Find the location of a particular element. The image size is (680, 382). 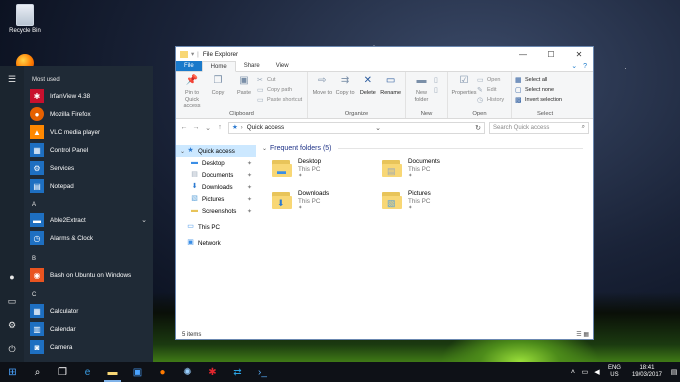

refresh-icon: ↻ is located at coordinates (478, 128).